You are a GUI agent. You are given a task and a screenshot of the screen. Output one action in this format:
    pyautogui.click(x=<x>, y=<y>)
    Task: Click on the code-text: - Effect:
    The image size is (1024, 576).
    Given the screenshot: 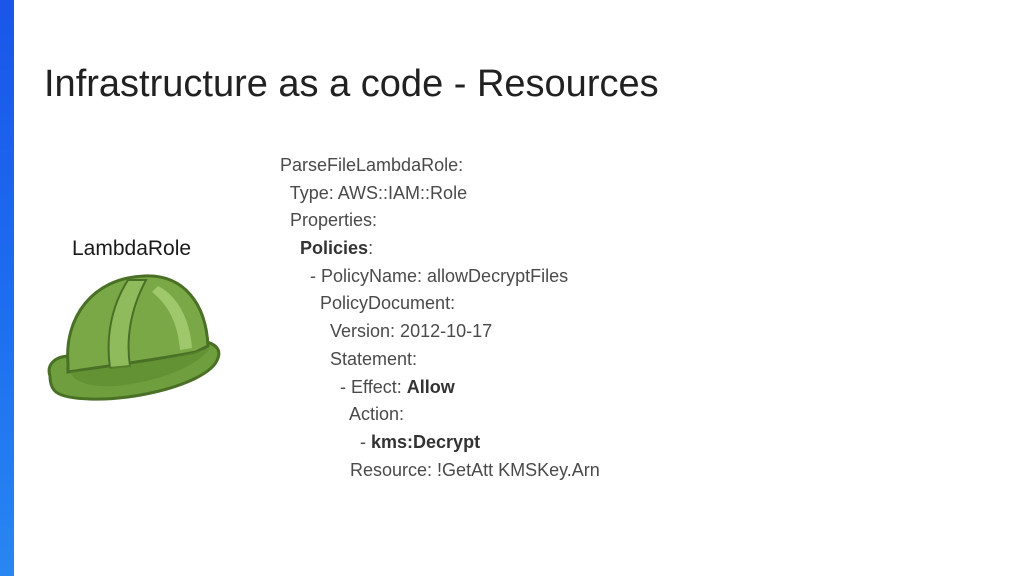 What is the action you would take?
    pyautogui.click(x=373, y=386)
    